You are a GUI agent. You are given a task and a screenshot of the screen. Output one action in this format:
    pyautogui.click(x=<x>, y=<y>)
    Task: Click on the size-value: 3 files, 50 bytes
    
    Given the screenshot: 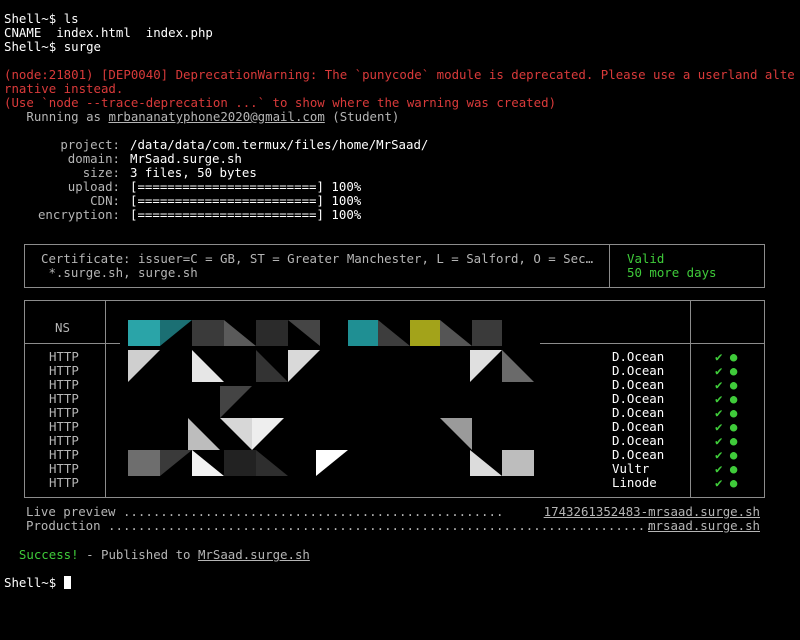 What is the action you would take?
    pyautogui.click(x=193, y=172)
    